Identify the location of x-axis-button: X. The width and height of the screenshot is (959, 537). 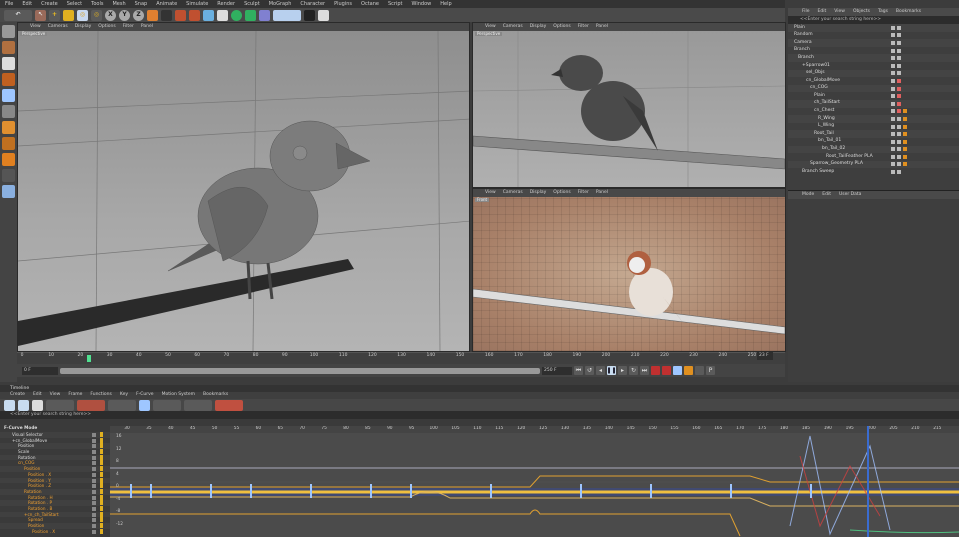
(110, 15).